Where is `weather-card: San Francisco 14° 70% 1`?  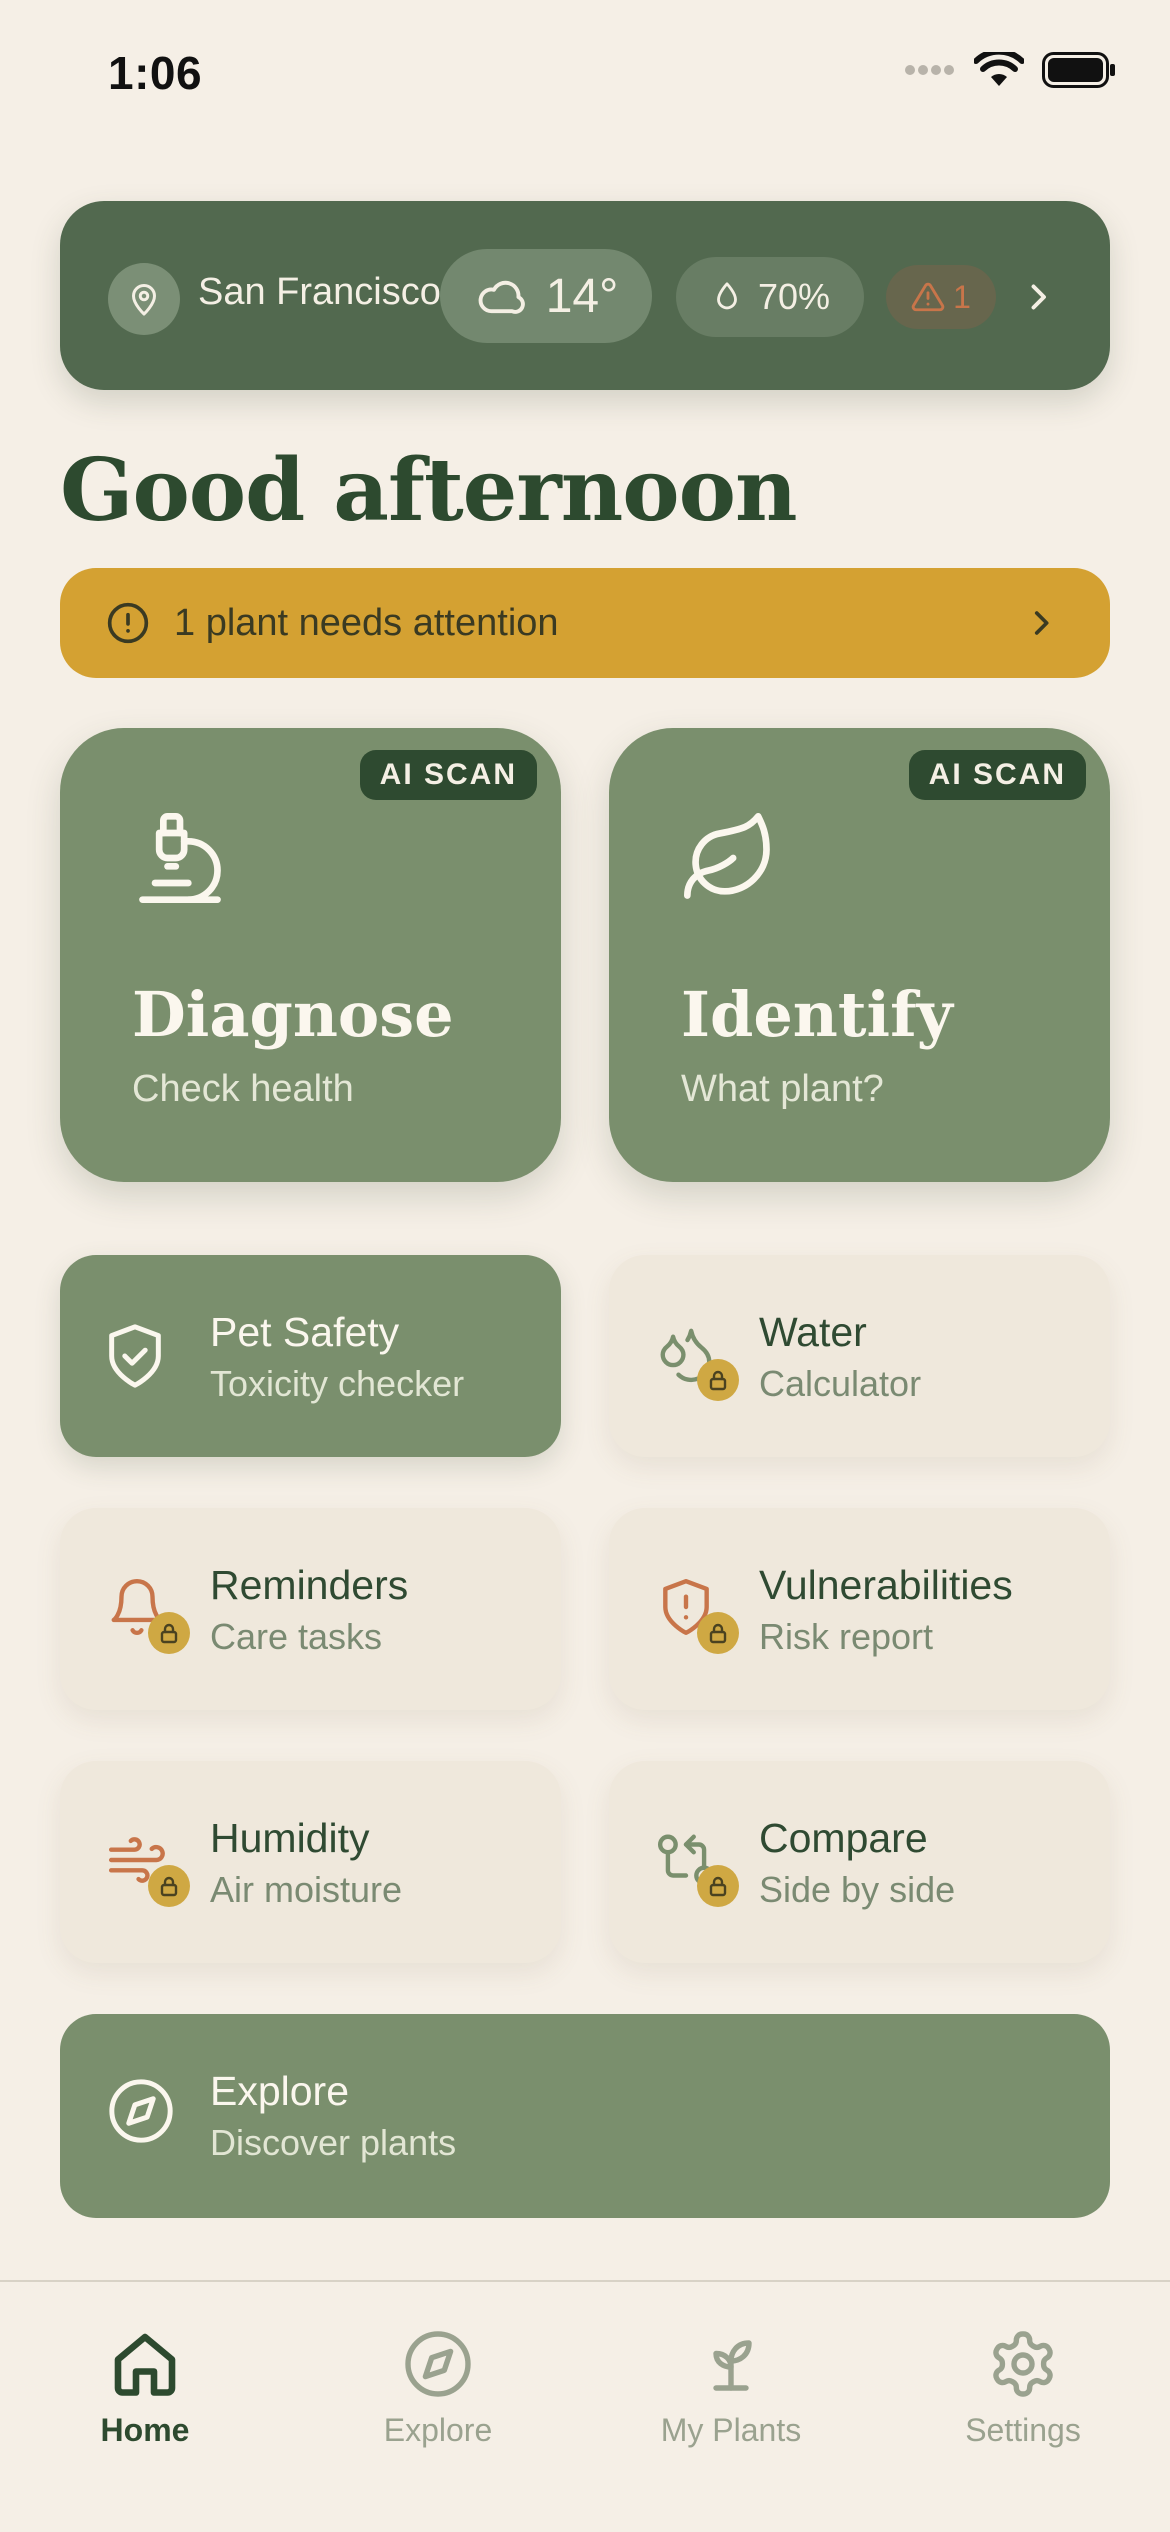 weather-card: San Francisco 14° 70% 1 is located at coordinates (585, 295).